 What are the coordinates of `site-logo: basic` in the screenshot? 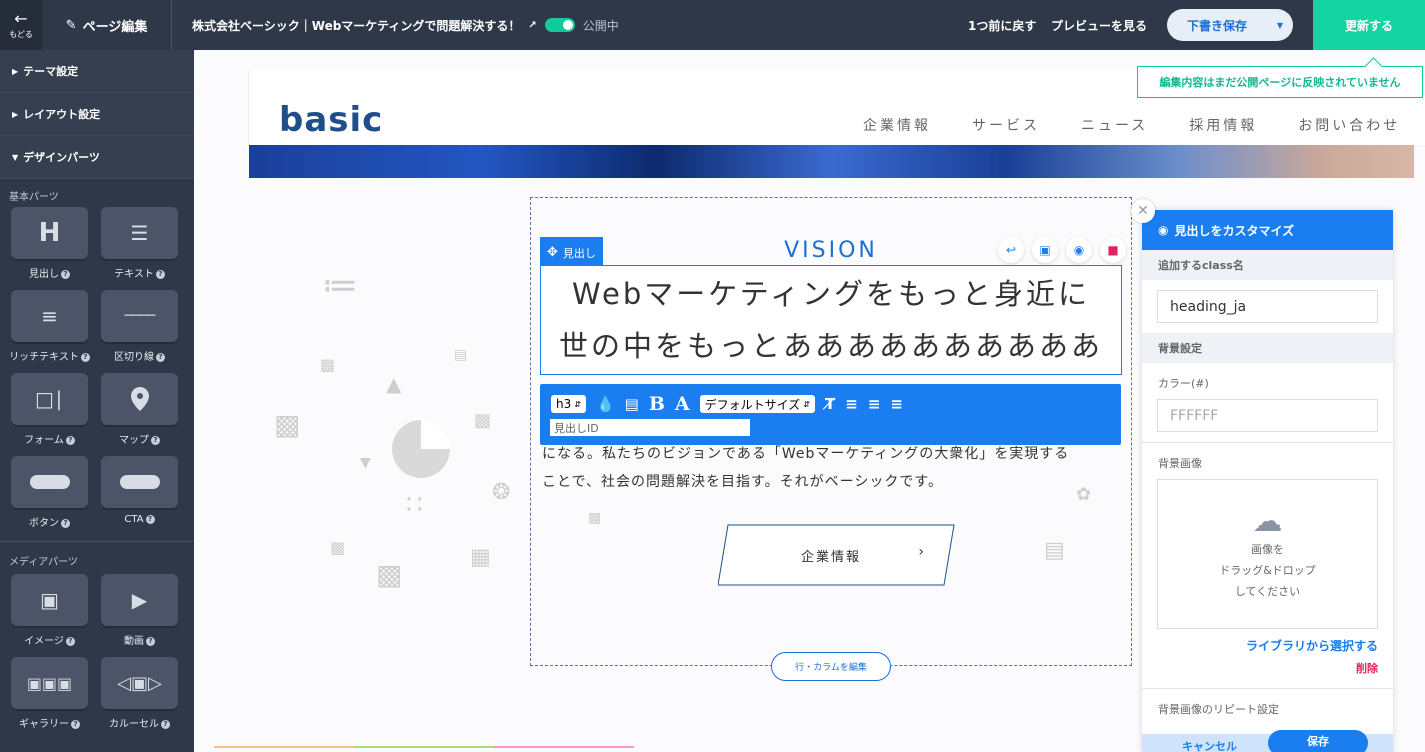 It's located at (331, 120).